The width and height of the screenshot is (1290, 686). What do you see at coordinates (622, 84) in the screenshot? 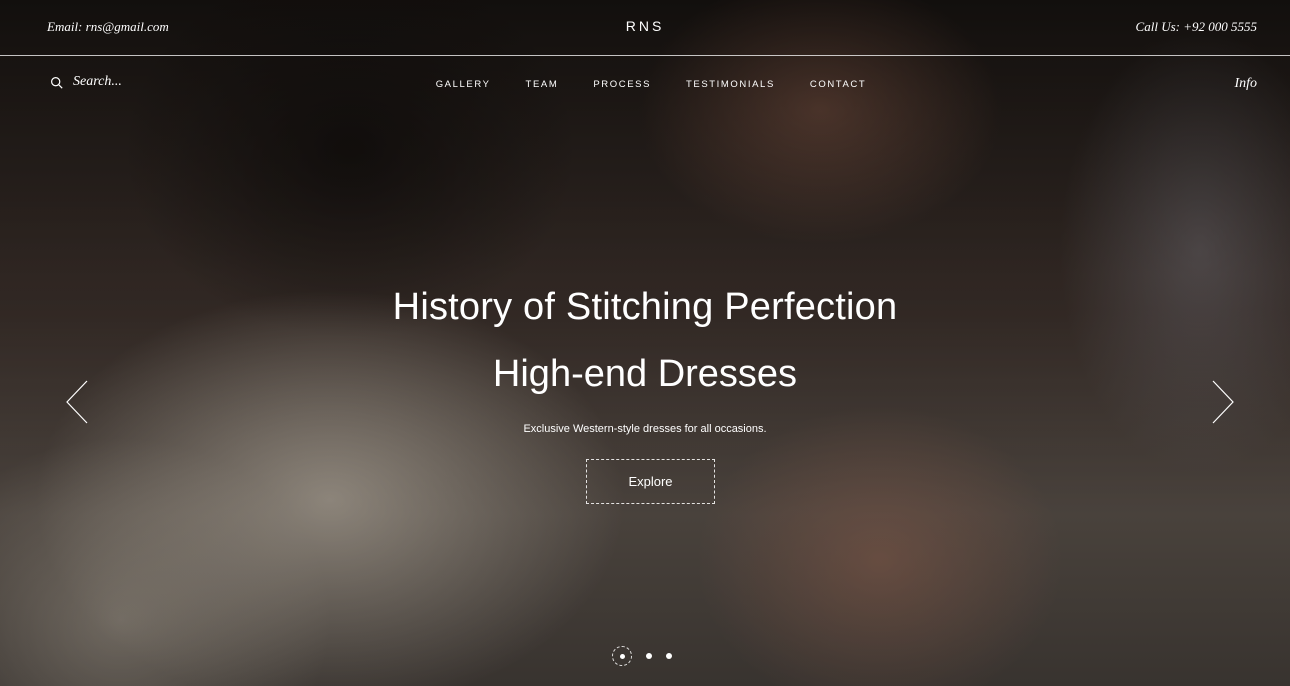
I see `nav-link-process: PROCESS` at bounding box center [622, 84].